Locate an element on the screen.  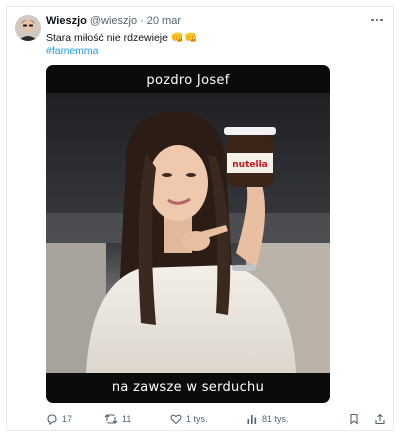
reply-button: 17 is located at coordinates (59, 419).